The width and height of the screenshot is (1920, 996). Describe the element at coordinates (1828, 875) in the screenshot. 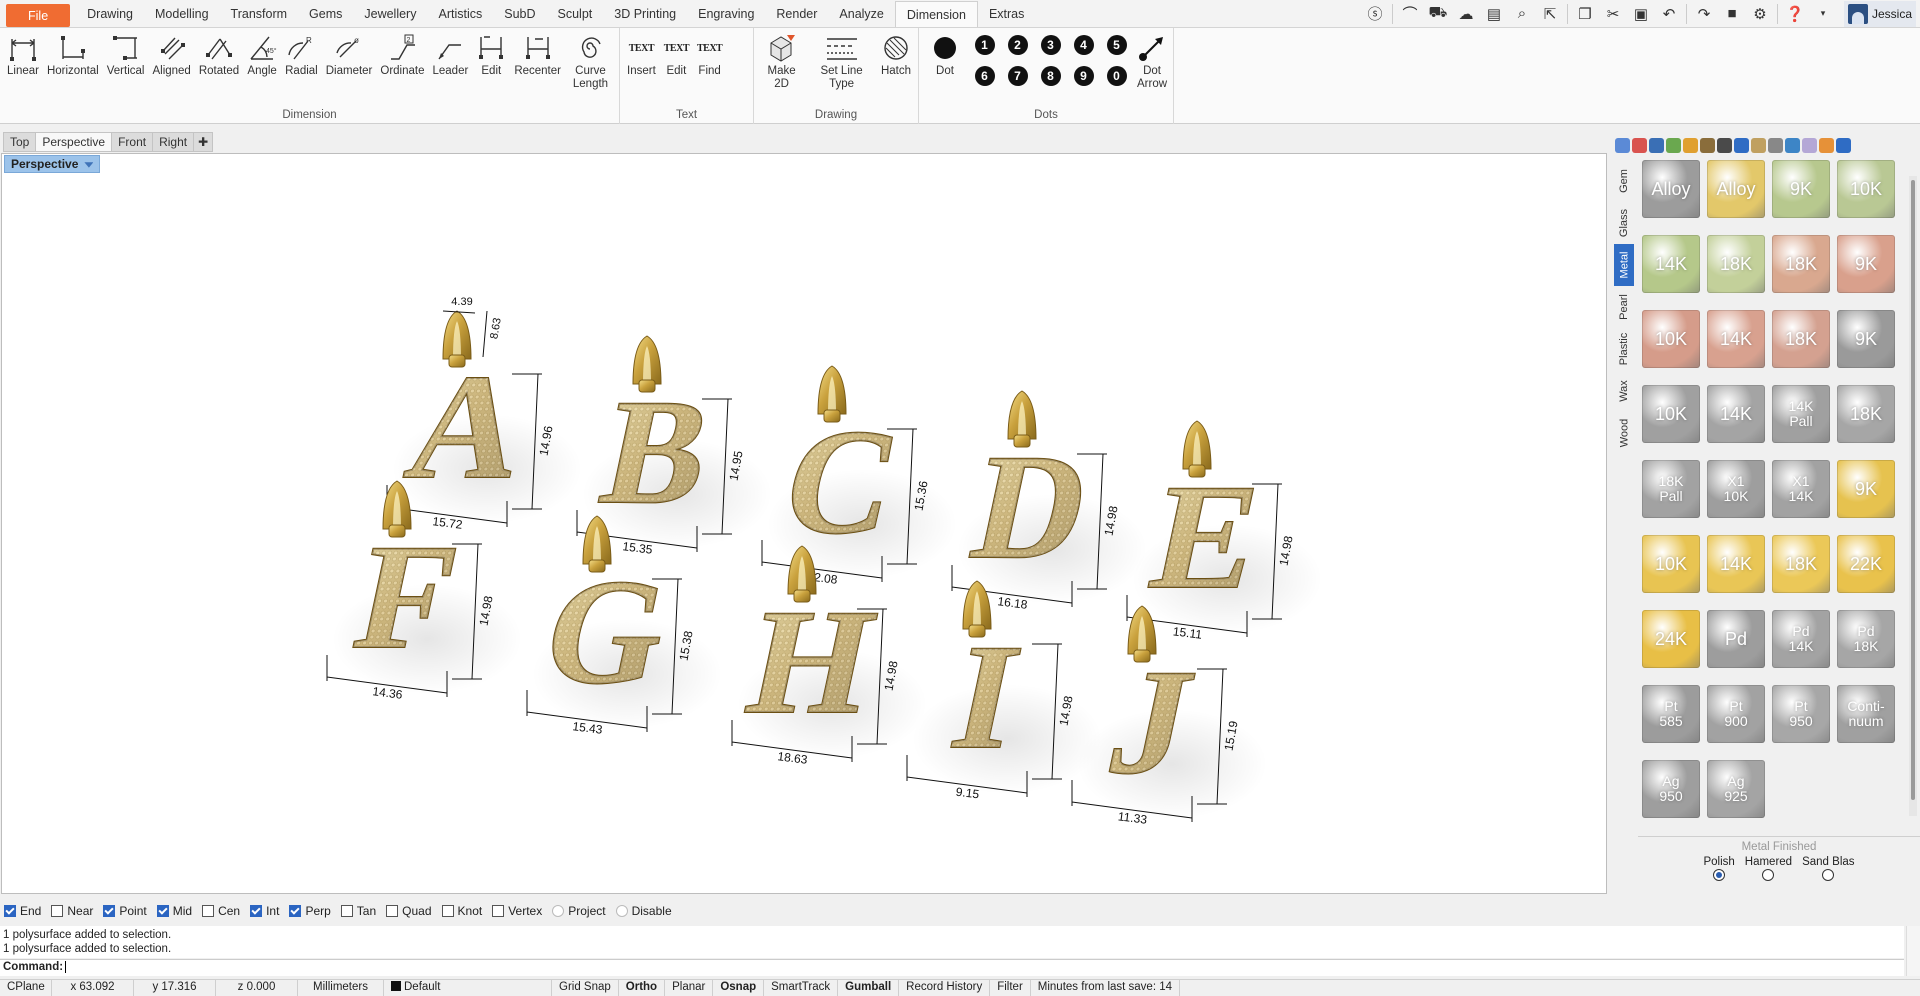

I see `sand-blas-radio` at that location.